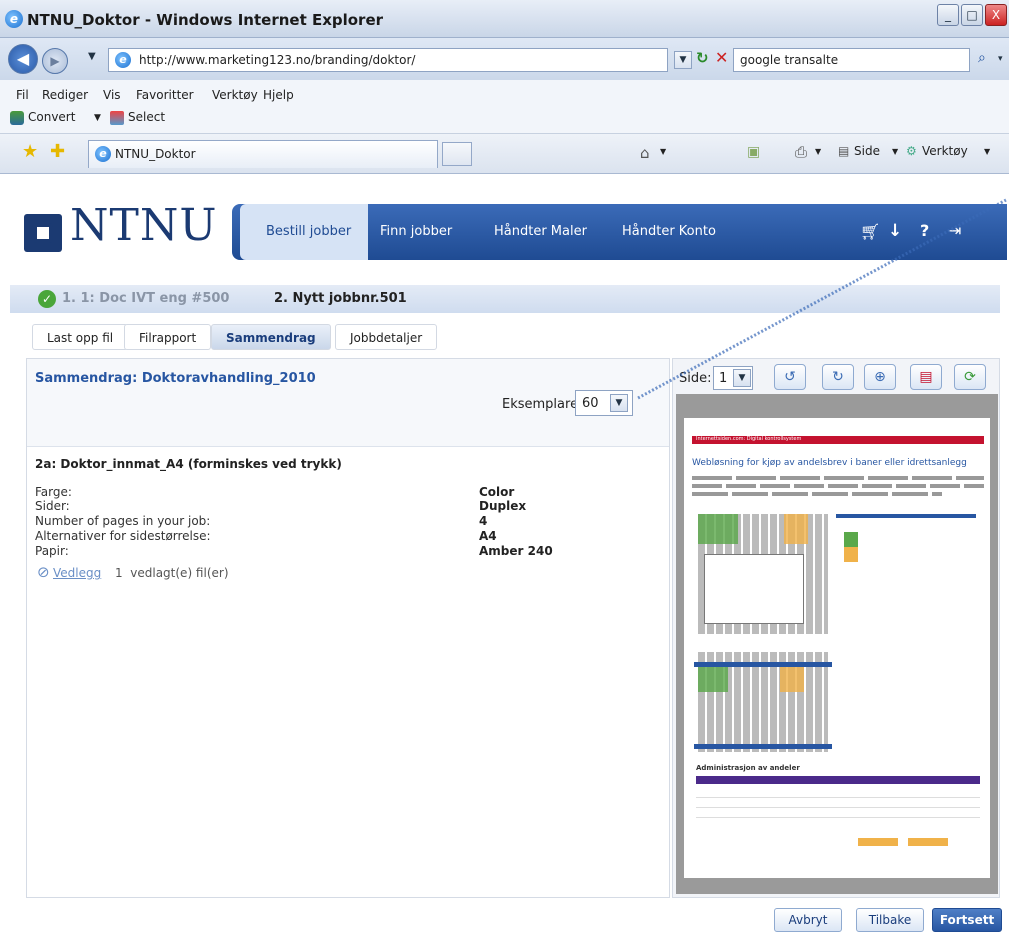 The image size is (1009, 946). Describe the element at coordinates (906, 516) in the screenshot. I see `preview-side-heading` at that location.